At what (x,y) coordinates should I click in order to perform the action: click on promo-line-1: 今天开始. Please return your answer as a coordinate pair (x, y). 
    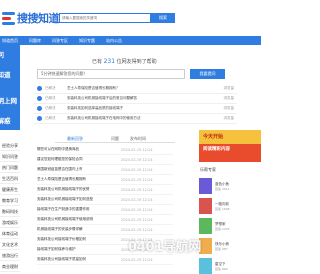
    Looking at the image, I should click on (213, 137).